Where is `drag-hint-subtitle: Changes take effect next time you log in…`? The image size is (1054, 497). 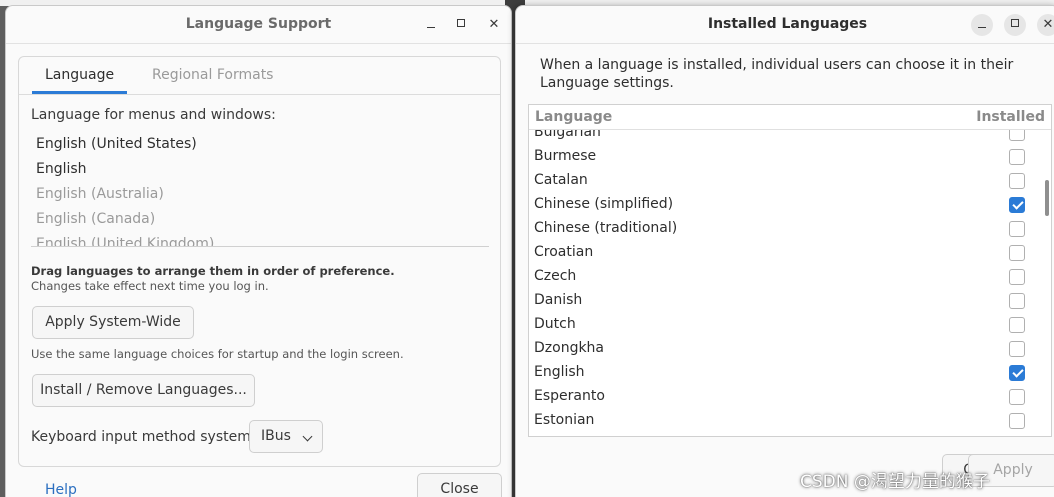
drag-hint-subtitle: Changes take effect next time you log in… is located at coordinates (150, 286).